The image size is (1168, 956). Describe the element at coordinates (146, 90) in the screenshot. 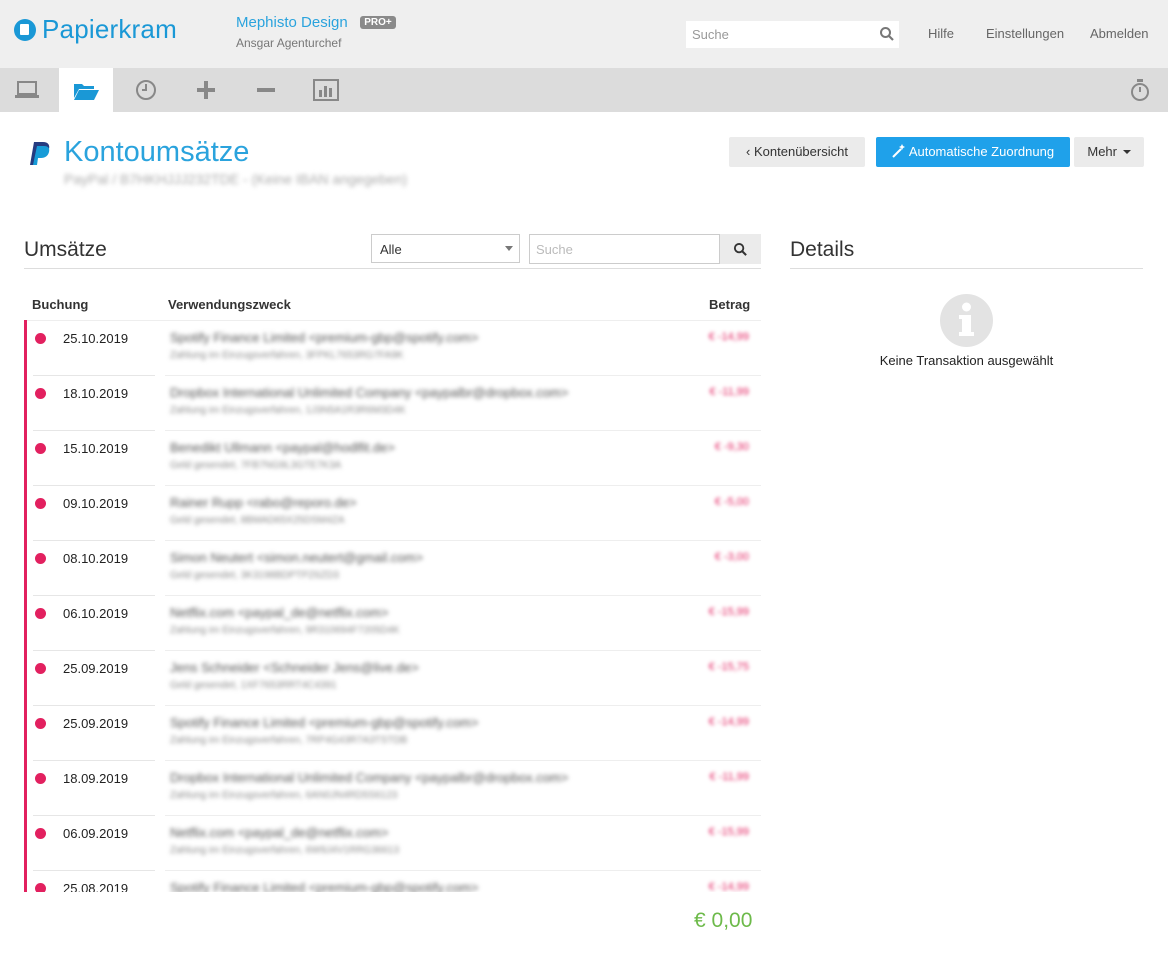

I see `nav-time-tracking` at that location.